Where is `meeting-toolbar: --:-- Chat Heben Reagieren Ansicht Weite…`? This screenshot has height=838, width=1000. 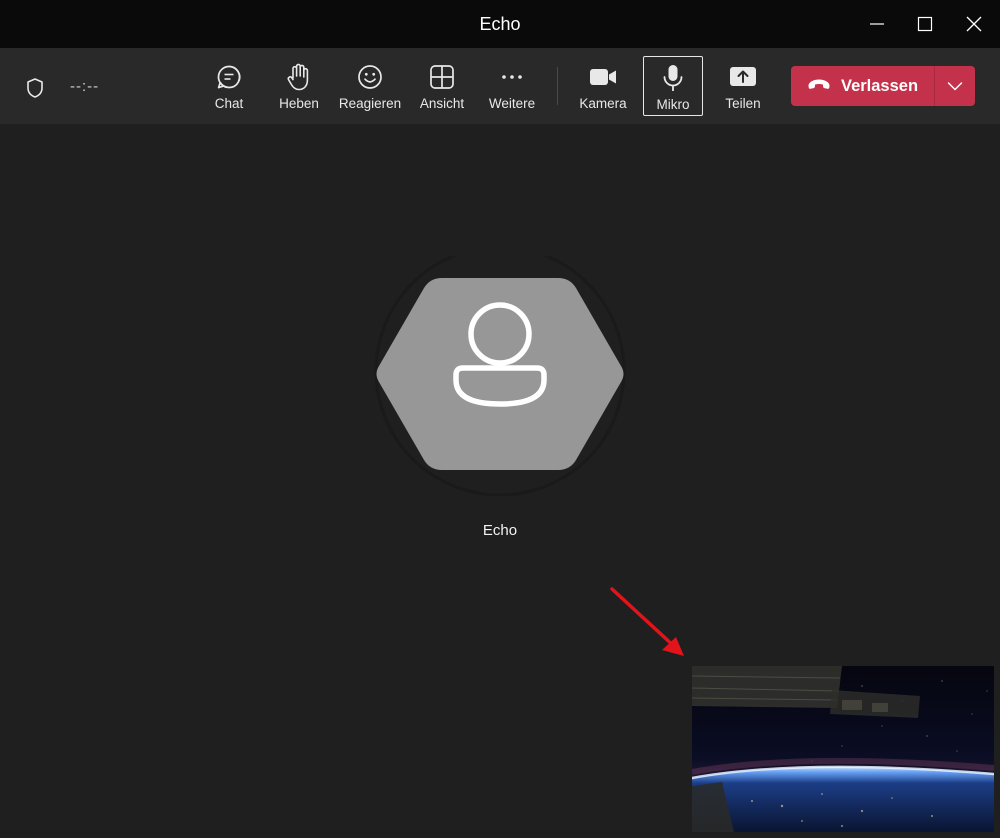
meeting-toolbar: --:-- Chat Heben Reagieren Ansicht Weite… is located at coordinates (500, 86).